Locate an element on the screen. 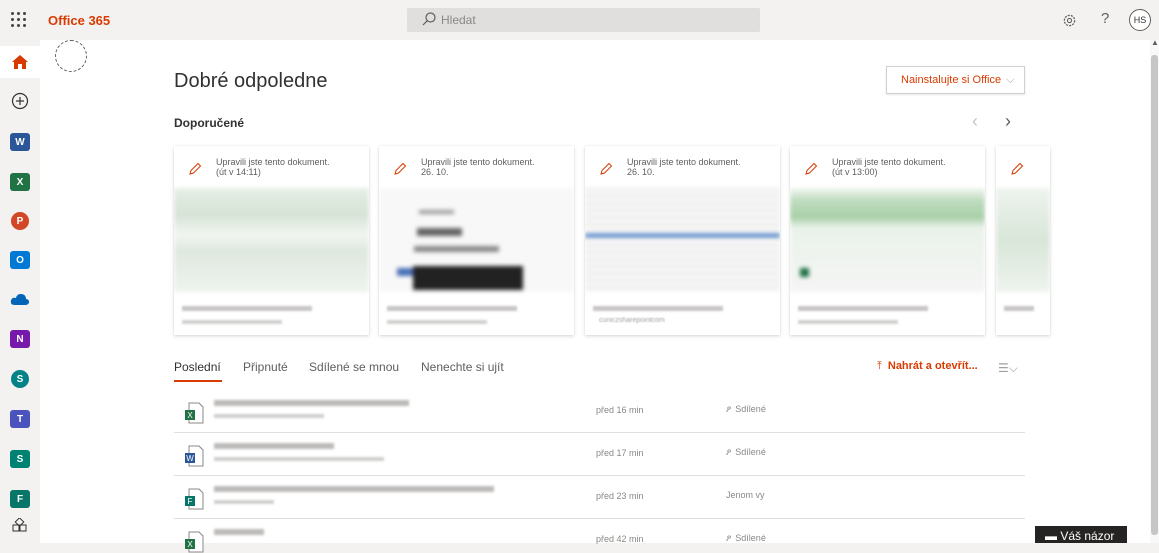 The image size is (1159, 553). next-arrow-icon: › is located at coordinates (1008, 121).